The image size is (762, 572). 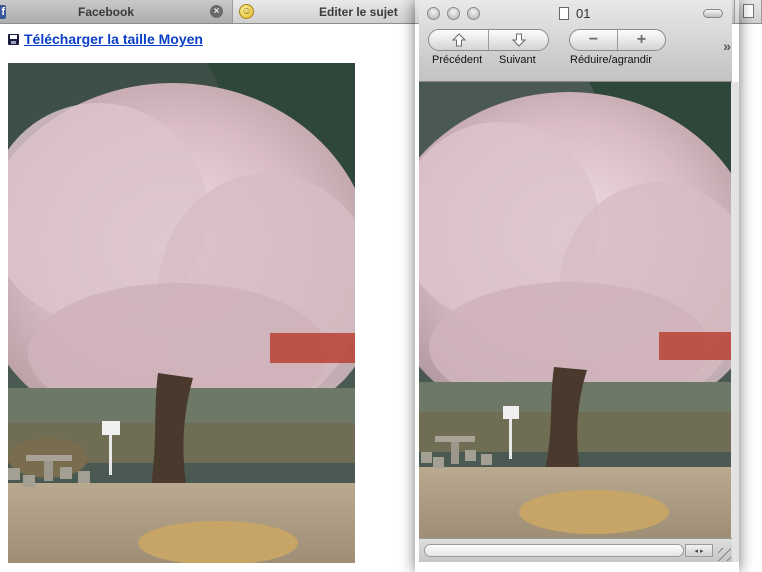 What do you see at coordinates (113, 39) in the screenshot?
I see `download-link-label: Télécharger la taille Moyen` at bounding box center [113, 39].